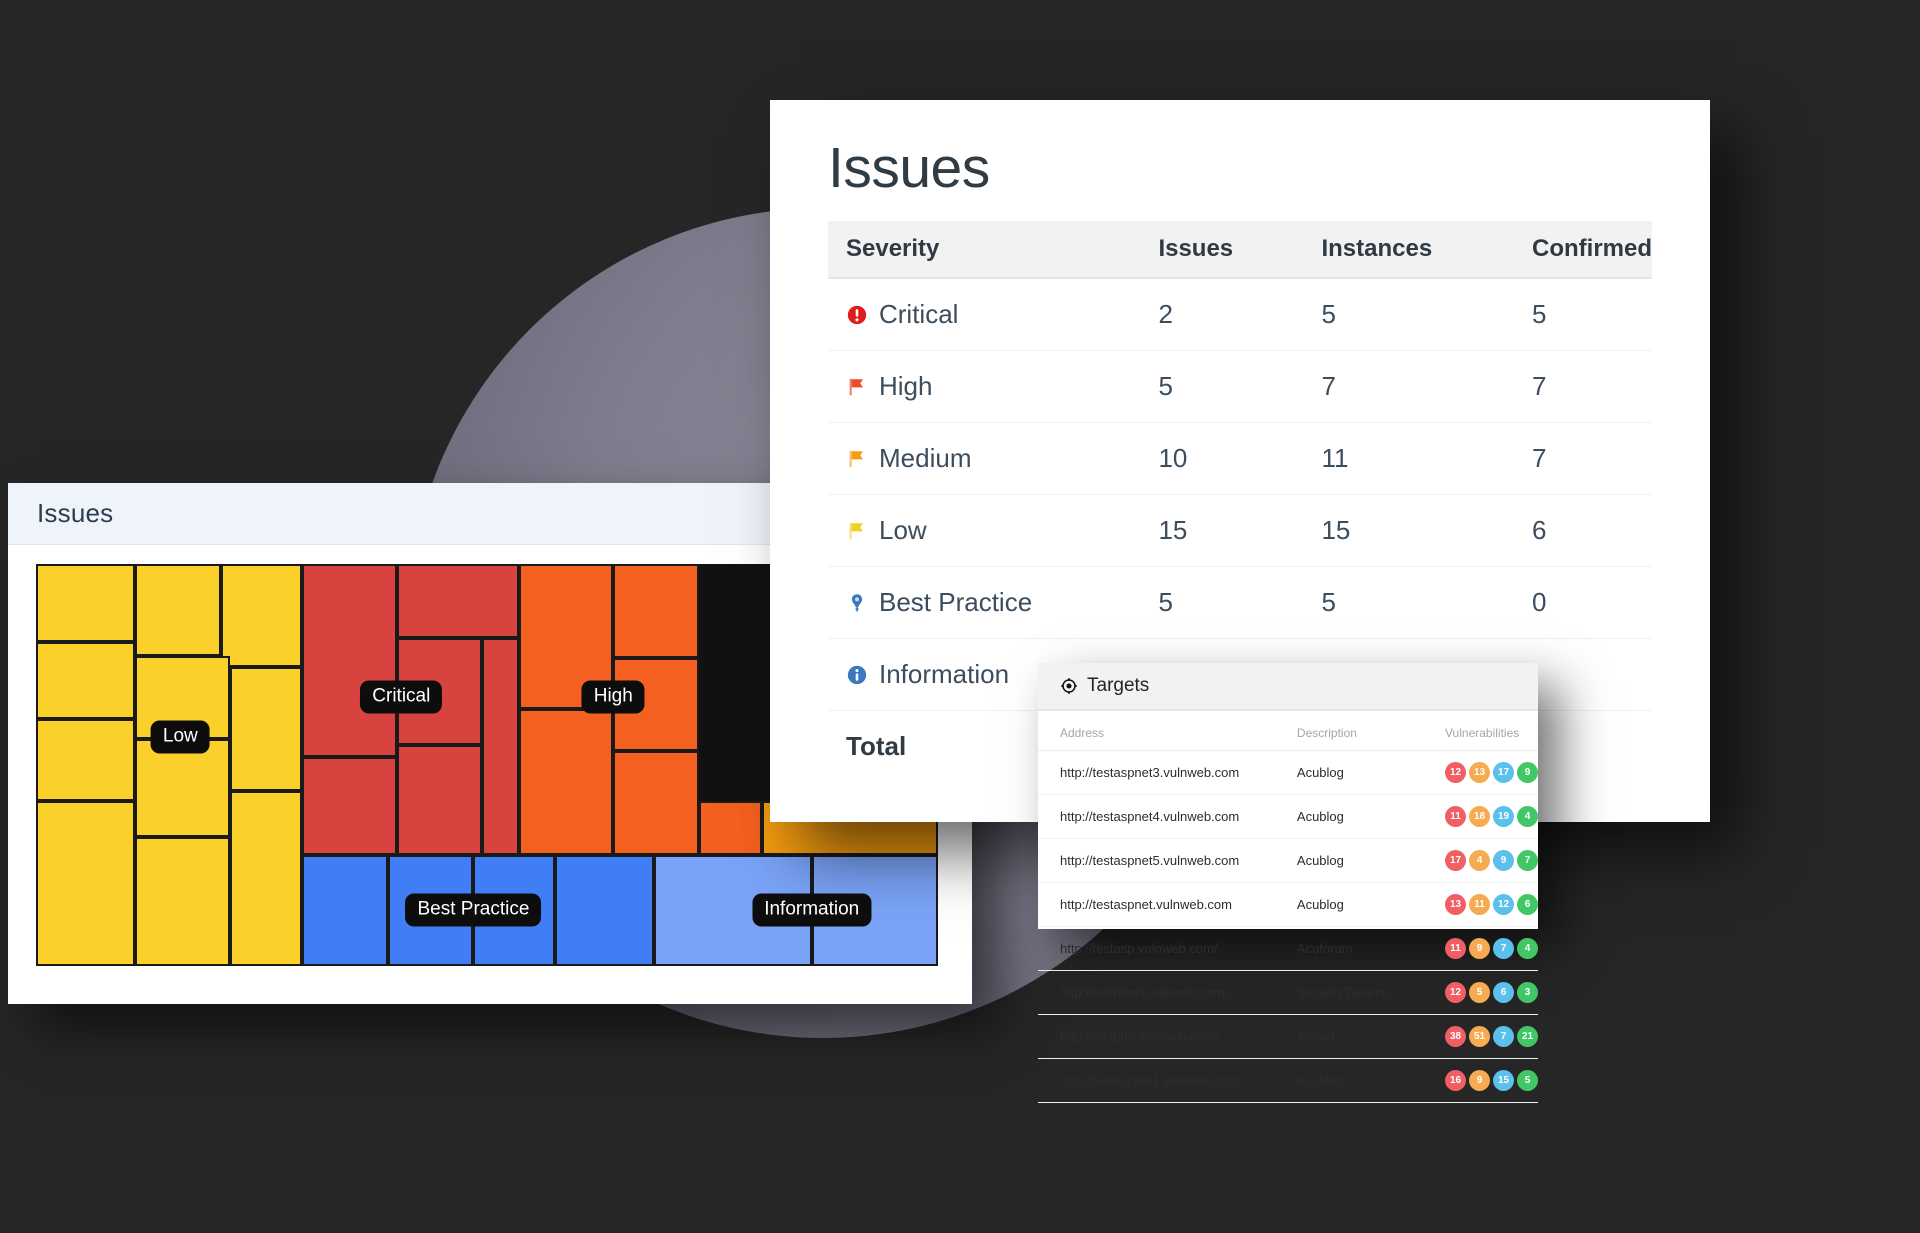  I want to click on cell-severity: Low, so click(984, 530).